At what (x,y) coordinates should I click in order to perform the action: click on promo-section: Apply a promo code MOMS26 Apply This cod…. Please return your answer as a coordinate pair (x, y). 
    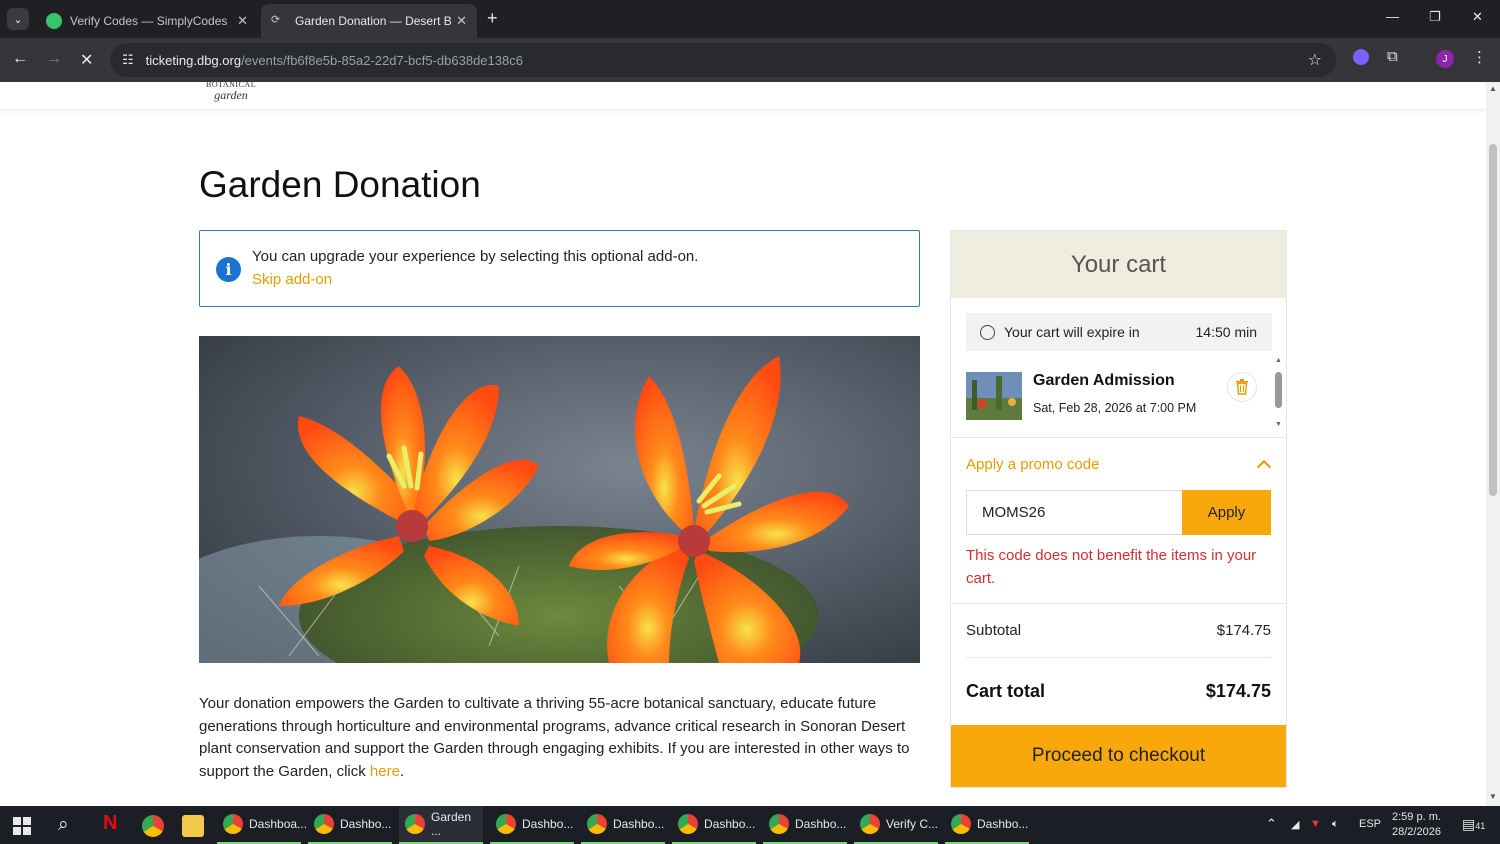
    Looking at the image, I should click on (1118, 512).